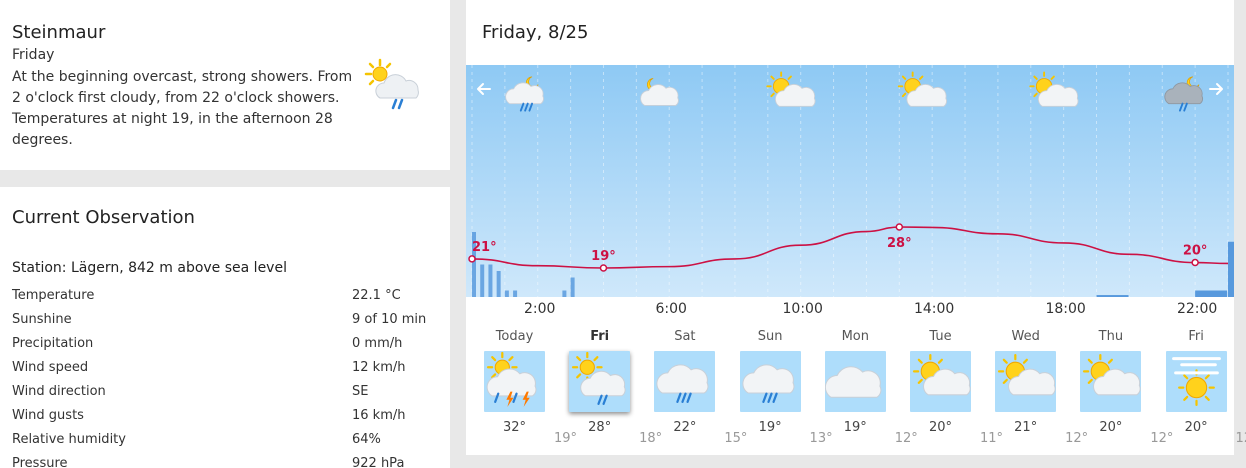  I want to click on cloud-icon, so click(855, 381).